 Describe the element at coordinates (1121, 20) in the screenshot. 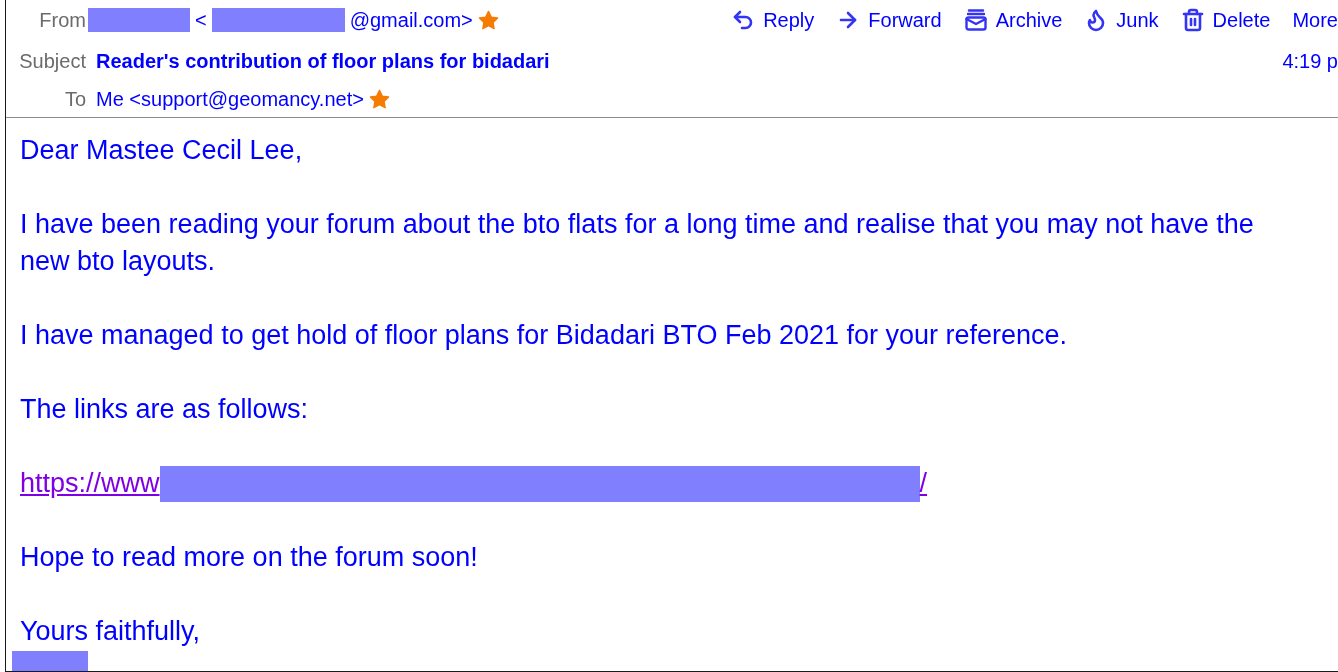

I see `junk-button: Junk` at that location.